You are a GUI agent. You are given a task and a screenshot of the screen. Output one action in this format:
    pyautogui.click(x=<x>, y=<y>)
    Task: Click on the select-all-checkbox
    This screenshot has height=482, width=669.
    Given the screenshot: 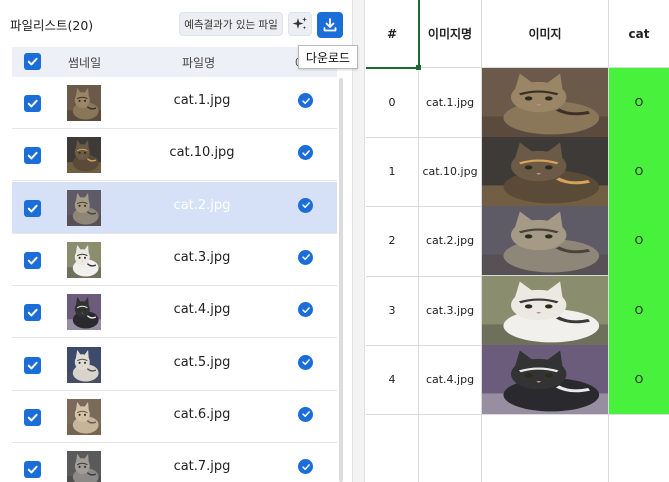 What is the action you would take?
    pyautogui.click(x=32, y=61)
    